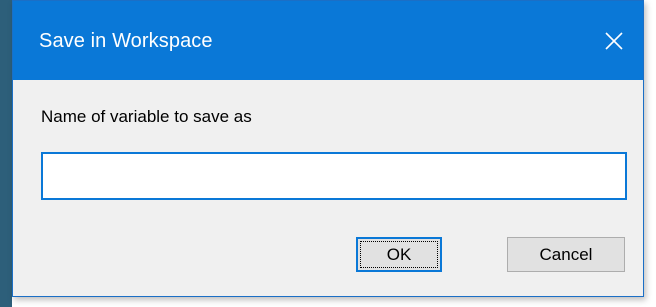 The image size is (656, 307). I want to click on variable-name-input, so click(334, 176).